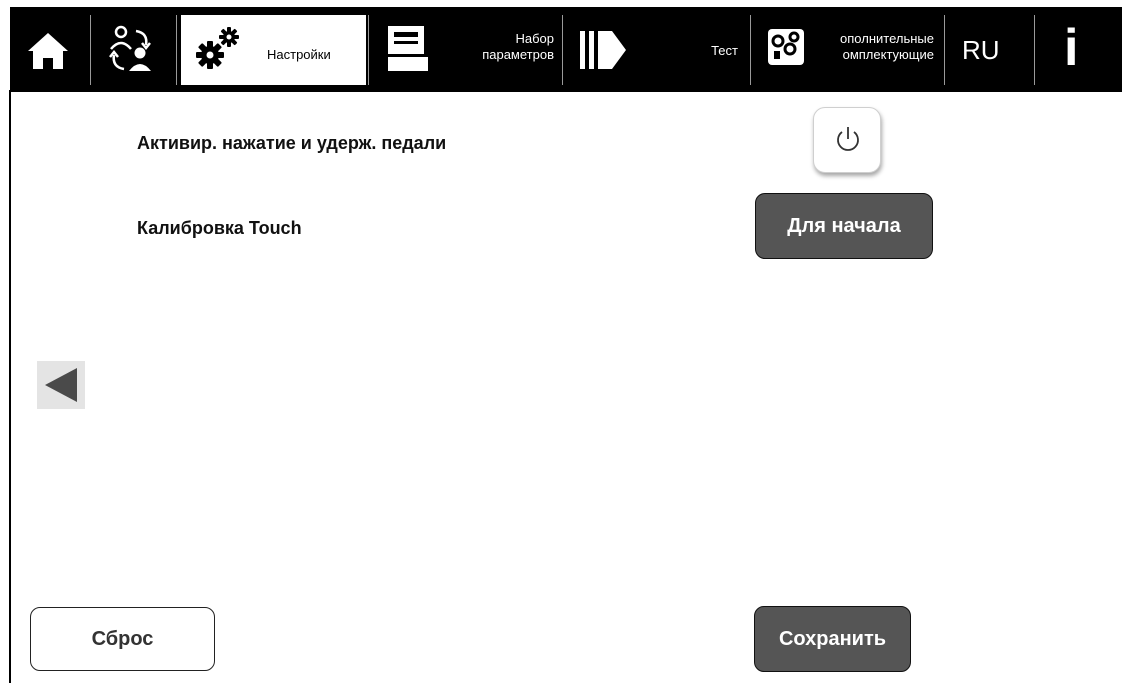  I want to click on tab-accessories-line1: ополнительные, so click(887, 38).